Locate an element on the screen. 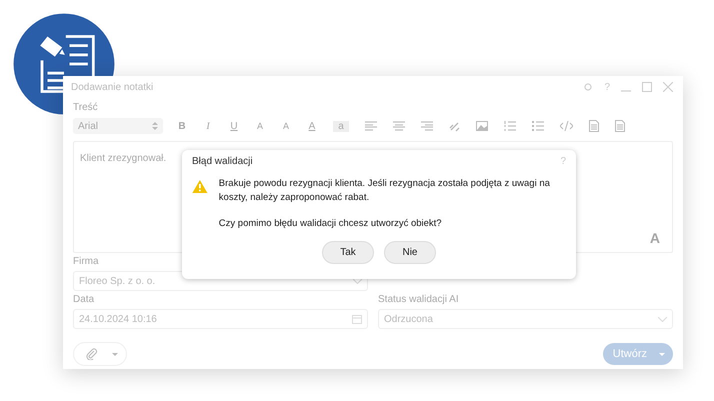 Image resolution: width=714 pixels, height=401 pixels. field-label: Firma is located at coordinates (86, 262).